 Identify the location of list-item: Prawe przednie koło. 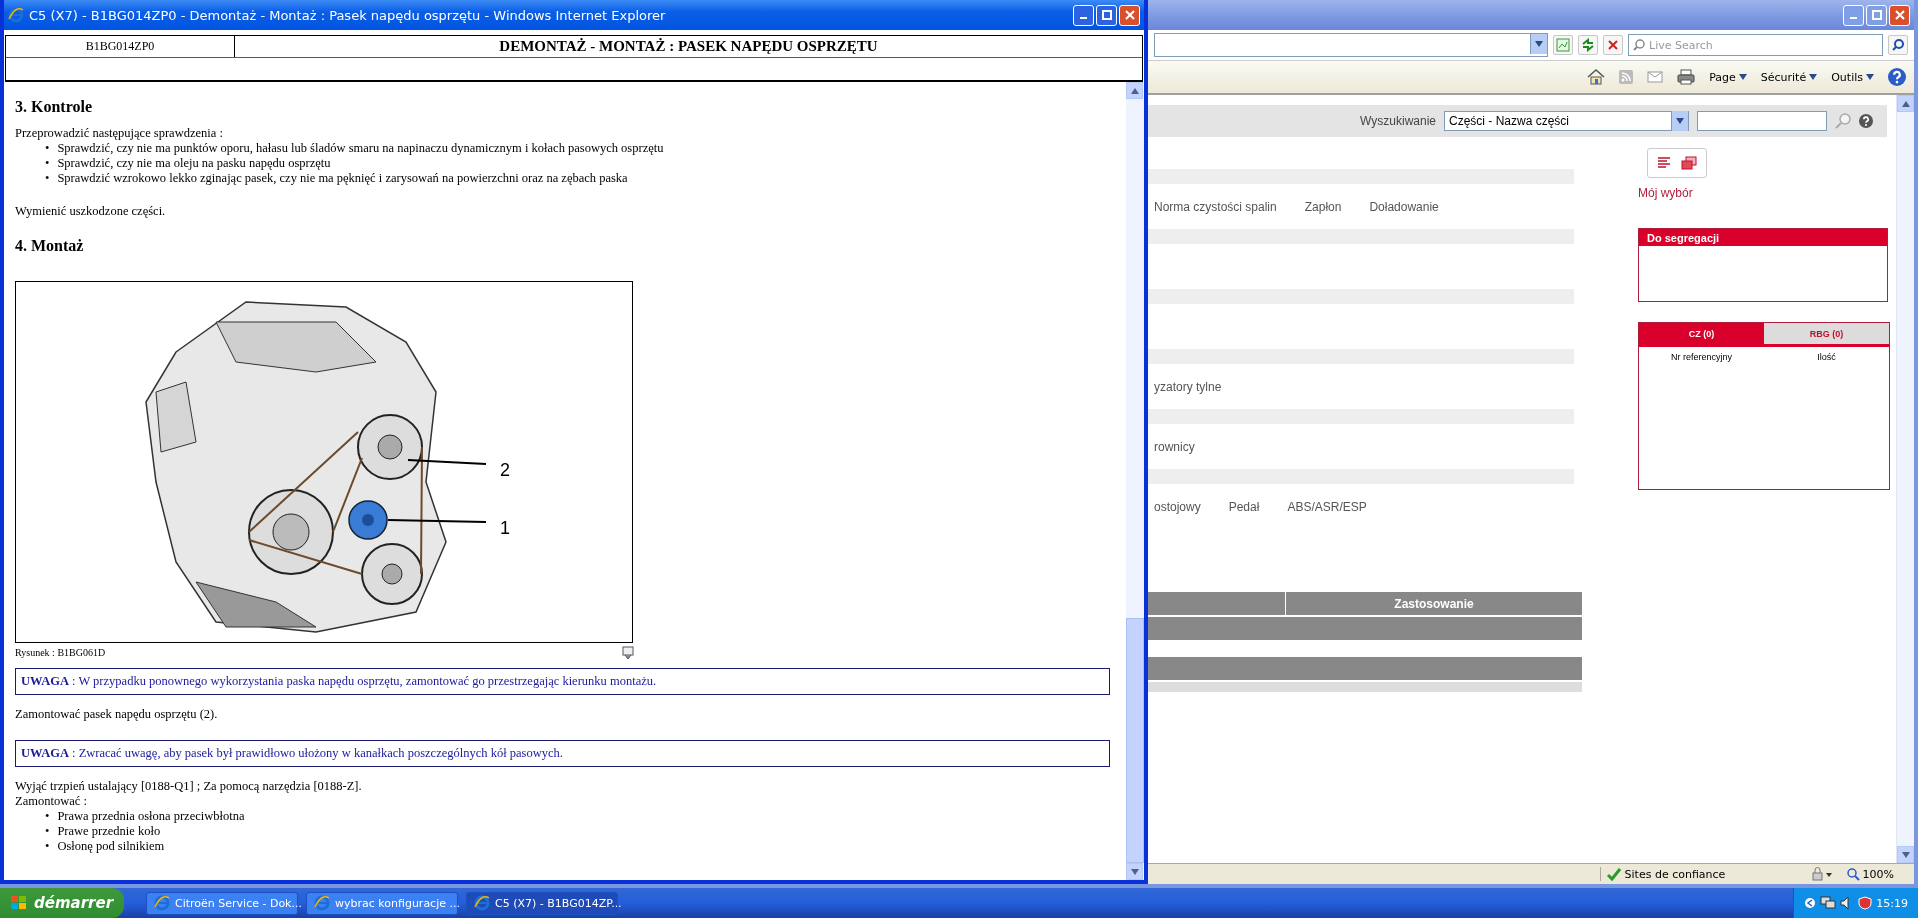
(109, 831).